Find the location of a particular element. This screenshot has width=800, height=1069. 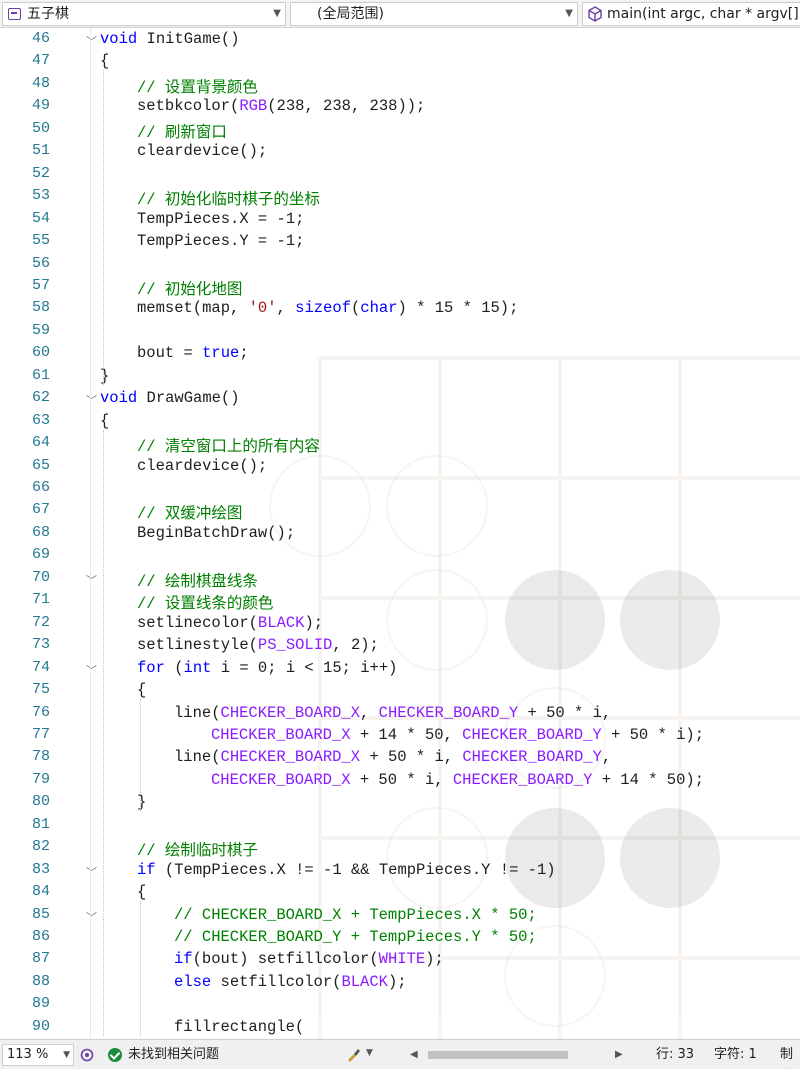

project-icon is located at coordinates (14, 14).